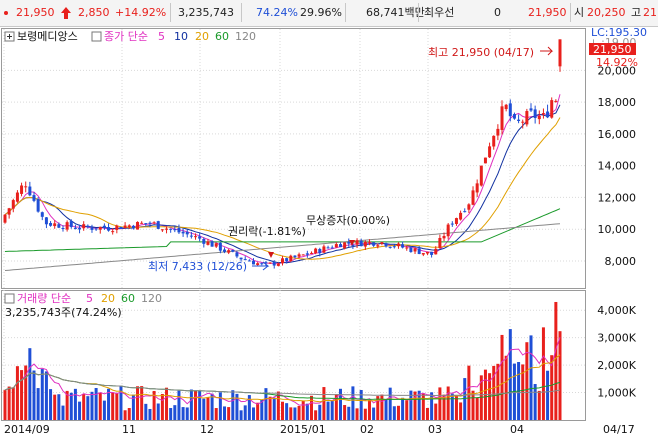 The width and height of the screenshot is (658, 440). What do you see at coordinates (348, 220) in the screenshot?
I see `bonus-event-label: 무상증자(0.00%)` at bounding box center [348, 220].